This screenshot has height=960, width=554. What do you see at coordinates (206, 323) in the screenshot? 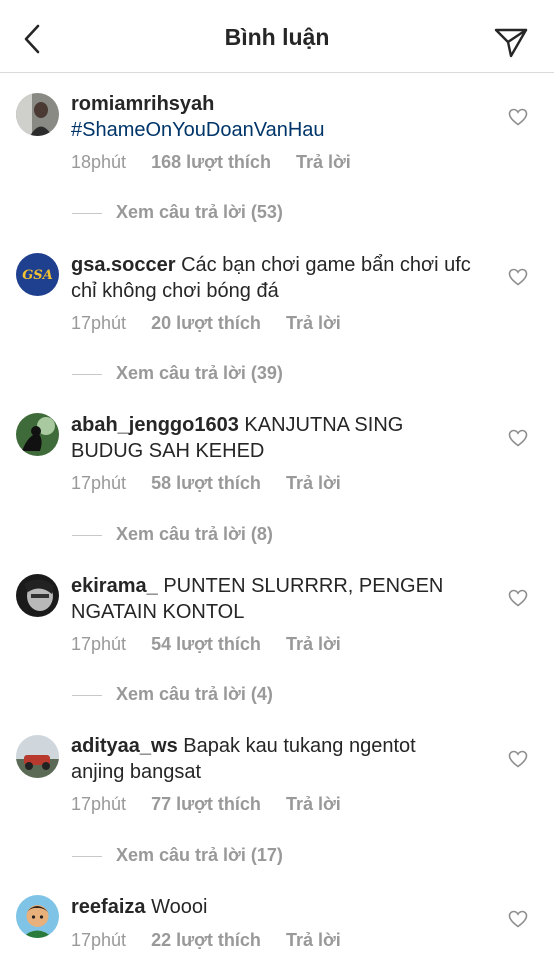
I see `like-count: 20 lượt thích` at bounding box center [206, 323].